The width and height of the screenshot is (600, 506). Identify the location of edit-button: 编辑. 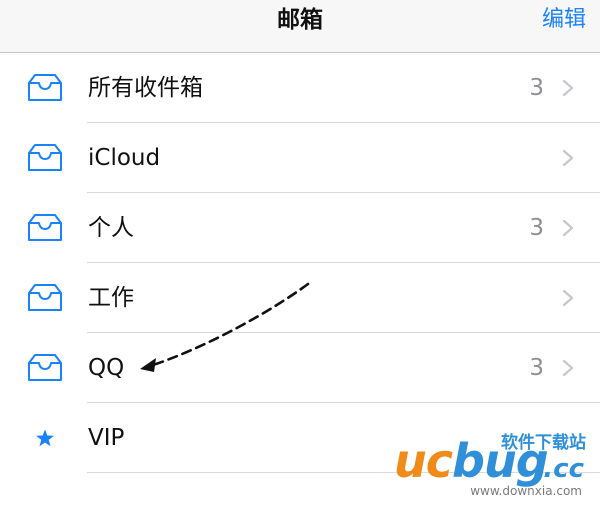
(564, 20).